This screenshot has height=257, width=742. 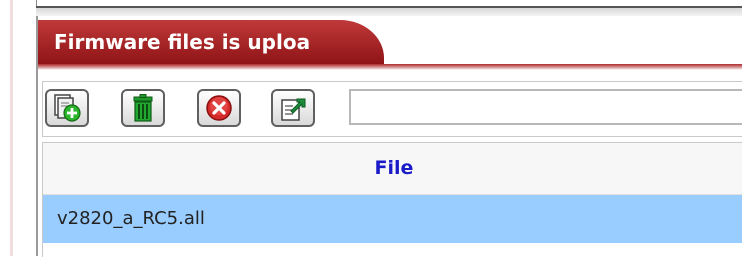 I want to click on delete-button, so click(x=143, y=108).